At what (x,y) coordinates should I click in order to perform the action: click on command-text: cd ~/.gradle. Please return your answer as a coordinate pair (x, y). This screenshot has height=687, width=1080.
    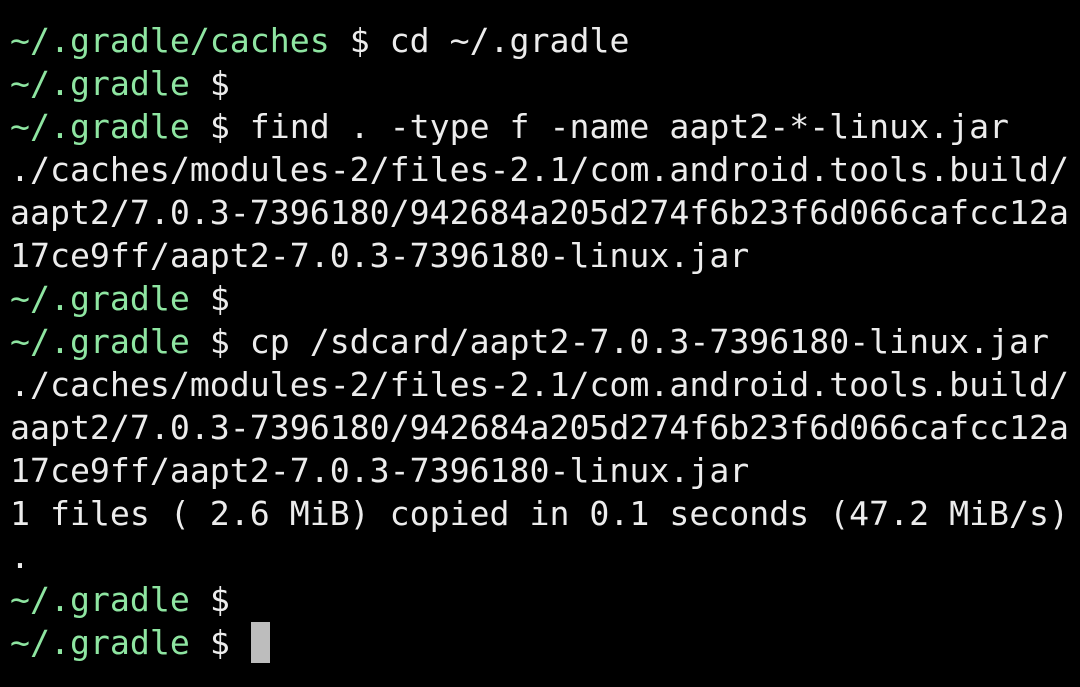
    Looking at the image, I should click on (509, 40).